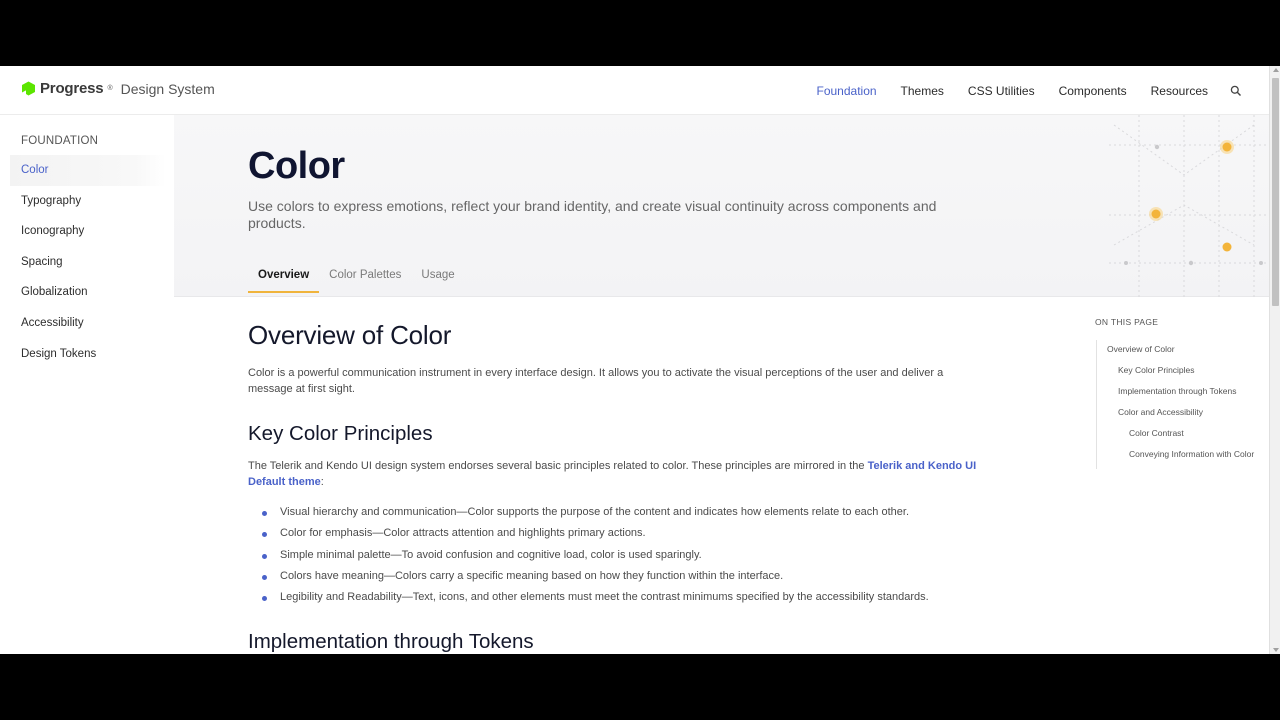 This screenshot has height=720, width=1280. I want to click on nav-components: Components, so click(1093, 91).